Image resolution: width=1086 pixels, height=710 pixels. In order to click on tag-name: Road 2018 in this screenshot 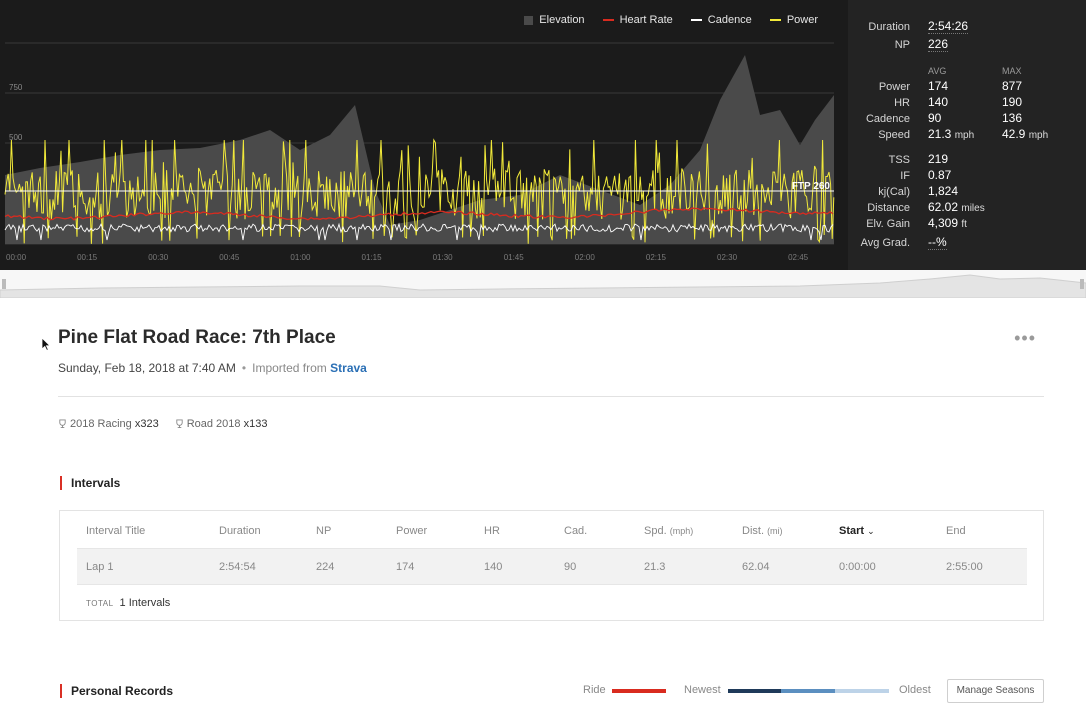, I will do `click(213, 424)`.